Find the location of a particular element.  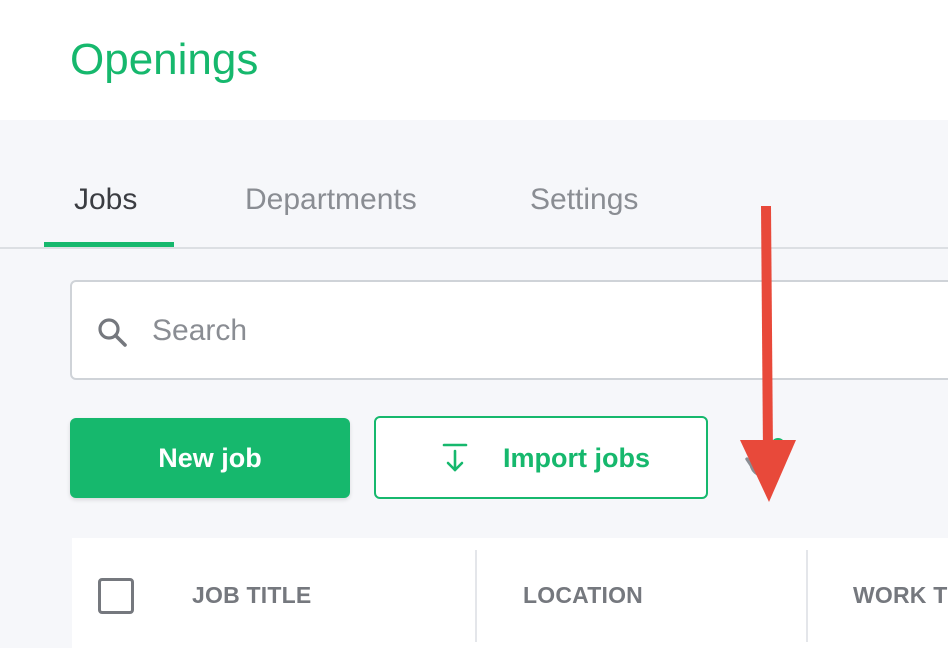

tab-settings: Settings is located at coordinates (584, 200).